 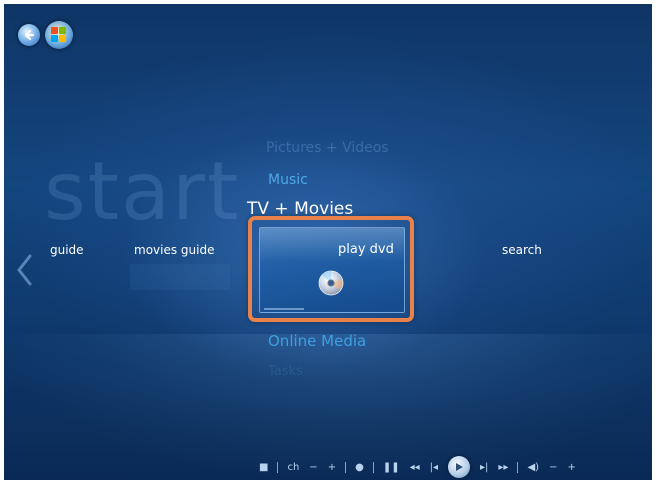 I want to click on volume-up-button: +, so click(x=571, y=467).